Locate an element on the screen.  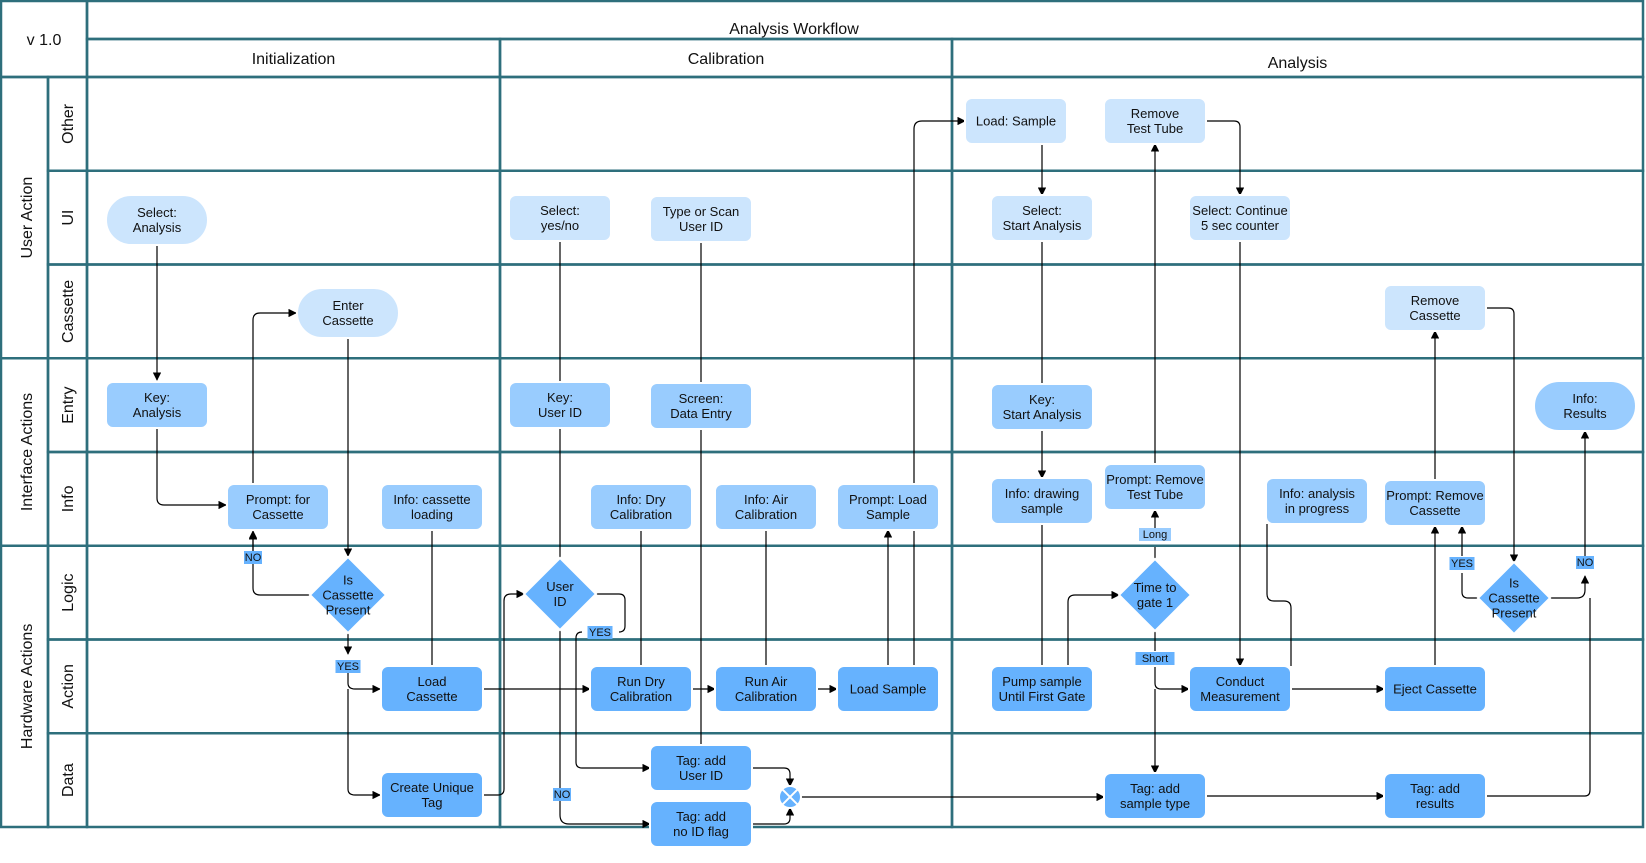
node-tag-results: Tag: addresults is located at coordinates (1435, 796).